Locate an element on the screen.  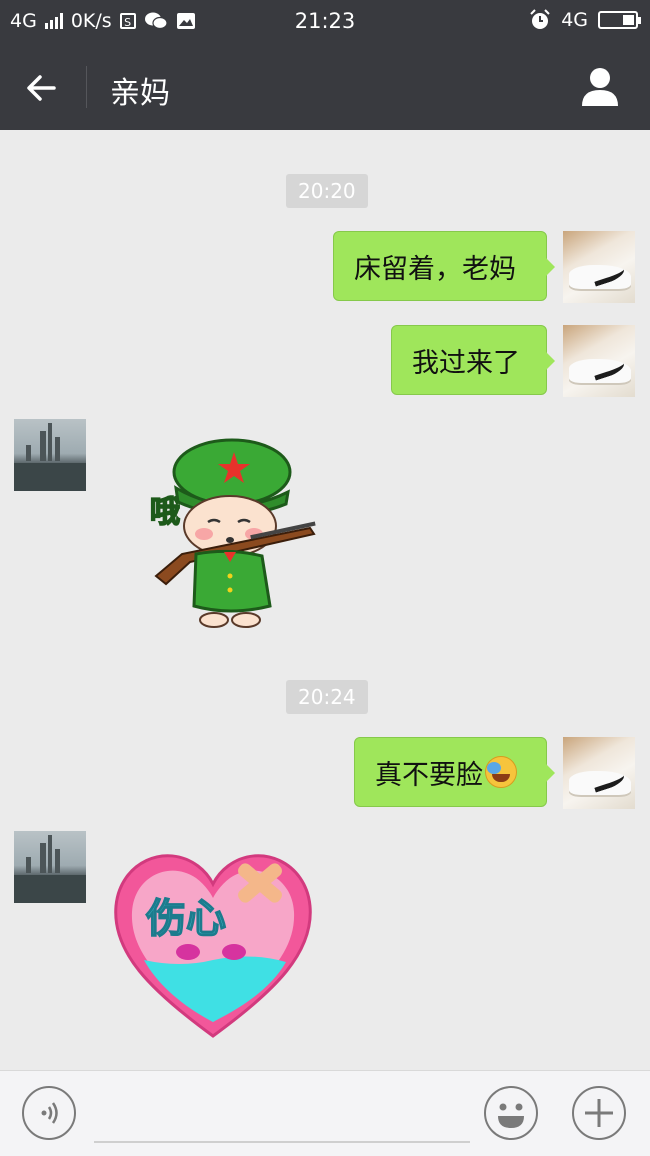
status-right: 4G is located at coordinates (585, 20).